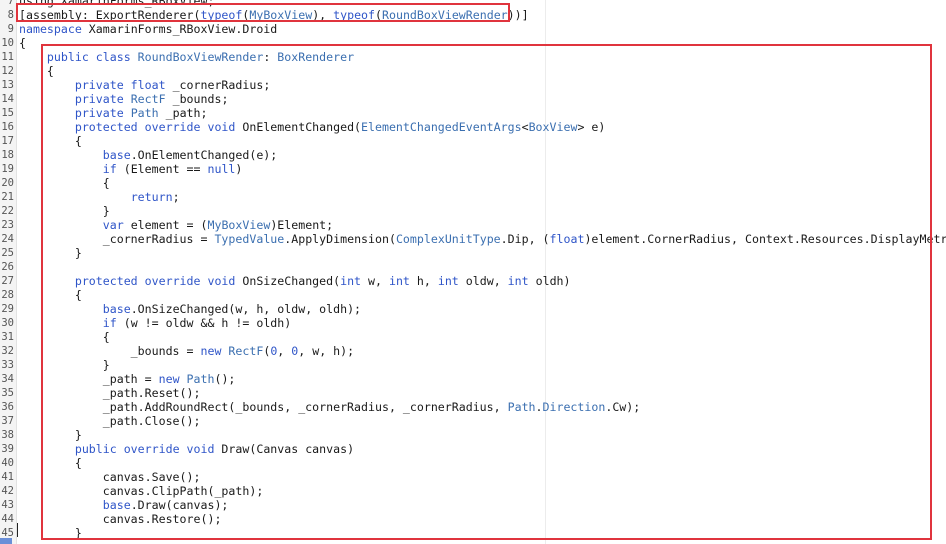 This screenshot has height=544, width=946. Describe the element at coordinates (116, 505) in the screenshot. I see `keyword-token: base` at that location.